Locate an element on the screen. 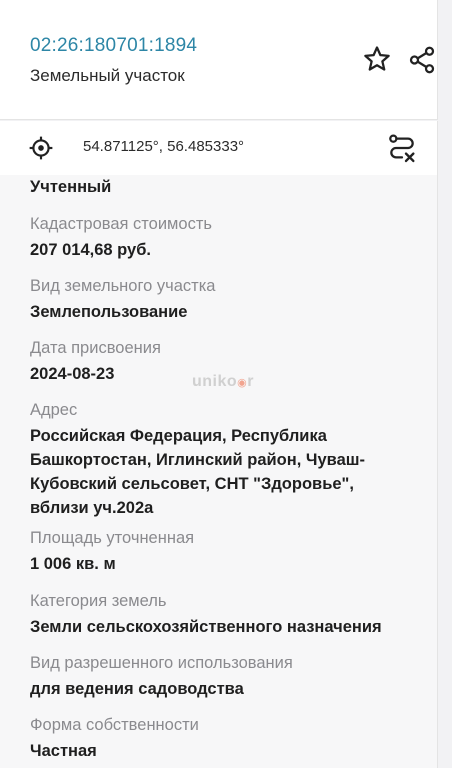 The width and height of the screenshot is (452, 768). crosshair-icon is located at coordinates (41, 148).